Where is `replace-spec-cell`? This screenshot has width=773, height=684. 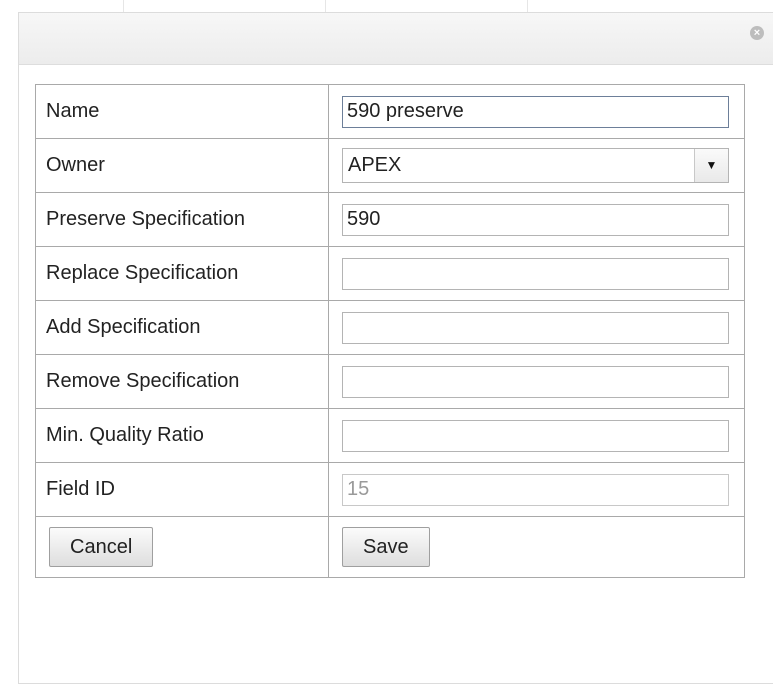 replace-spec-cell is located at coordinates (536, 273).